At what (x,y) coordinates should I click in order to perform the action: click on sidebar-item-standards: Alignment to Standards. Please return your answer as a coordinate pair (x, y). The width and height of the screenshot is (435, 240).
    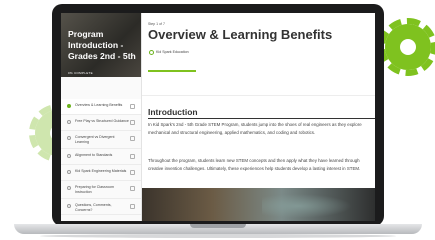
    Looking at the image, I should click on (101, 157).